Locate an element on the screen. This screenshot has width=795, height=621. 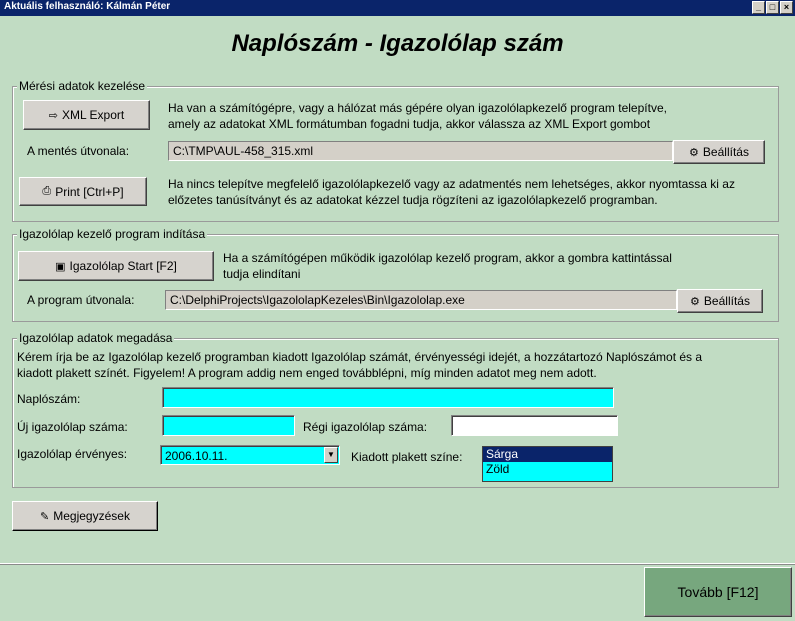
next-button: Tovább [F12] is located at coordinates (718, 592).